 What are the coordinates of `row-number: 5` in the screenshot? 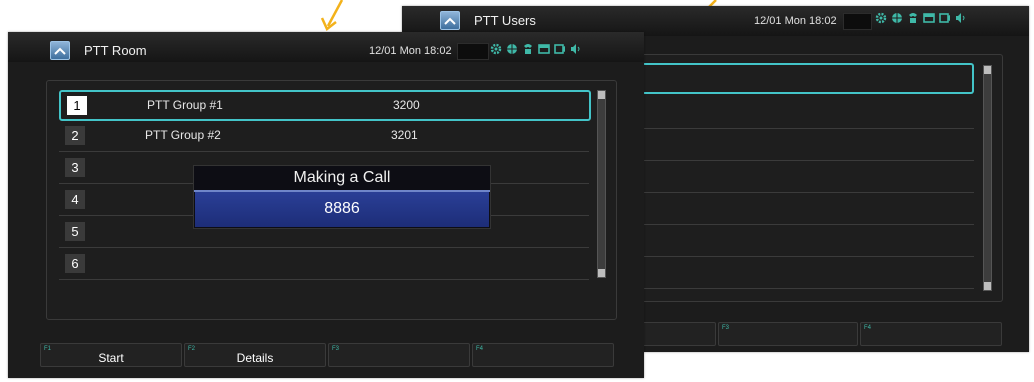 It's located at (75, 231).